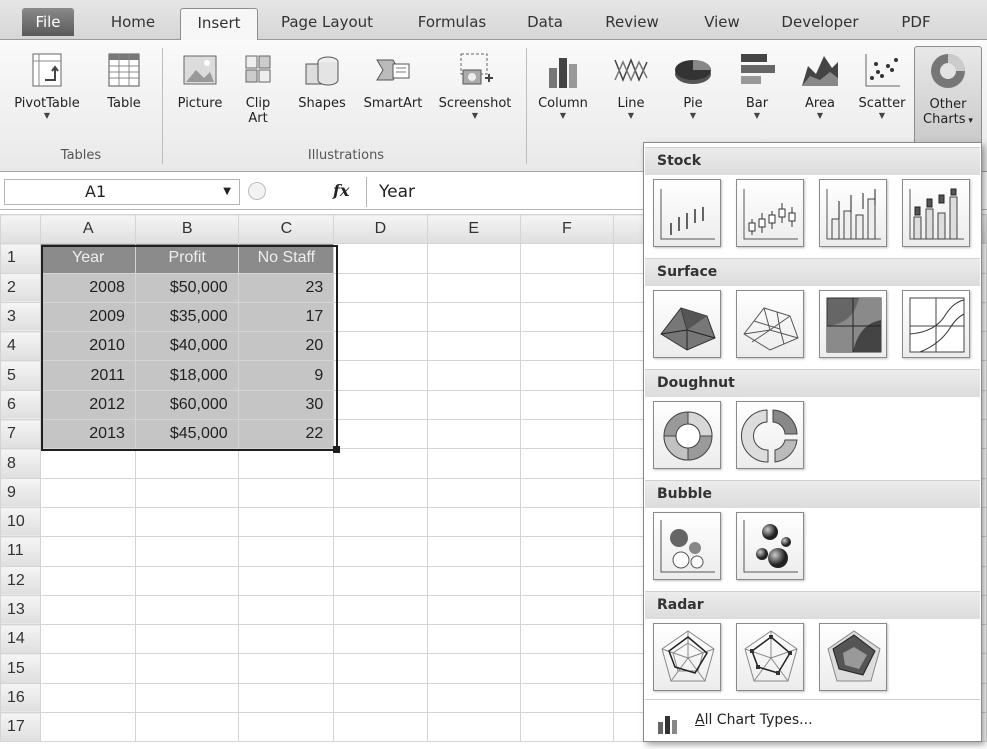 The image size is (987, 749). Describe the element at coordinates (21, 492) in the screenshot. I see `row-header: 9` at that location.